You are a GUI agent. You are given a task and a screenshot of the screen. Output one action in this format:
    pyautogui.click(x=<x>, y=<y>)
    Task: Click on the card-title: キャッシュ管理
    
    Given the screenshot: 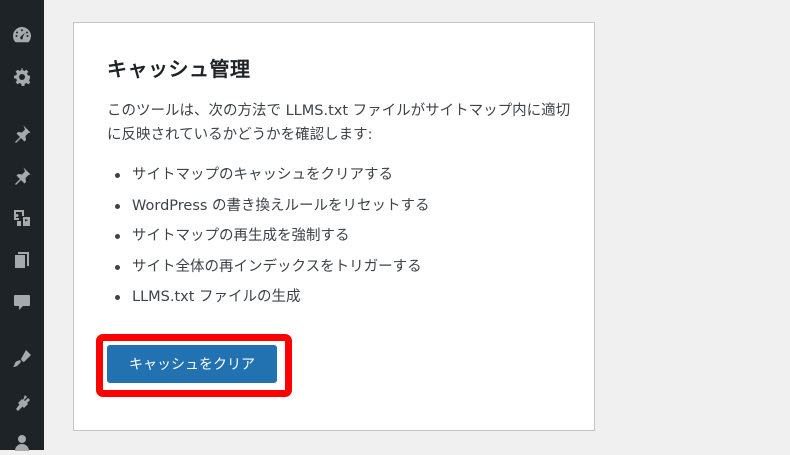 What is the action you would take?
    pyautogui.click(x=179, y=69)
    